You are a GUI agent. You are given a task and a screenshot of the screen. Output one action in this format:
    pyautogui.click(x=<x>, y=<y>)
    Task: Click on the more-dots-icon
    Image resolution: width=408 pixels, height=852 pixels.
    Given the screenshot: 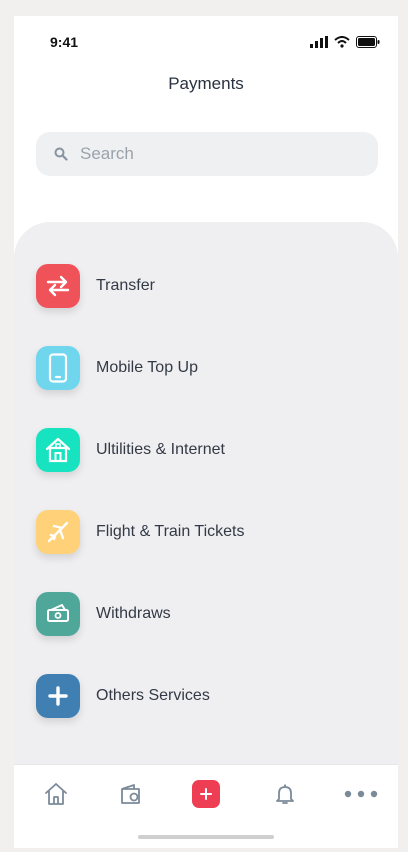 What is the action you would take?
    pyautogui.click(x=361, y=794)
    